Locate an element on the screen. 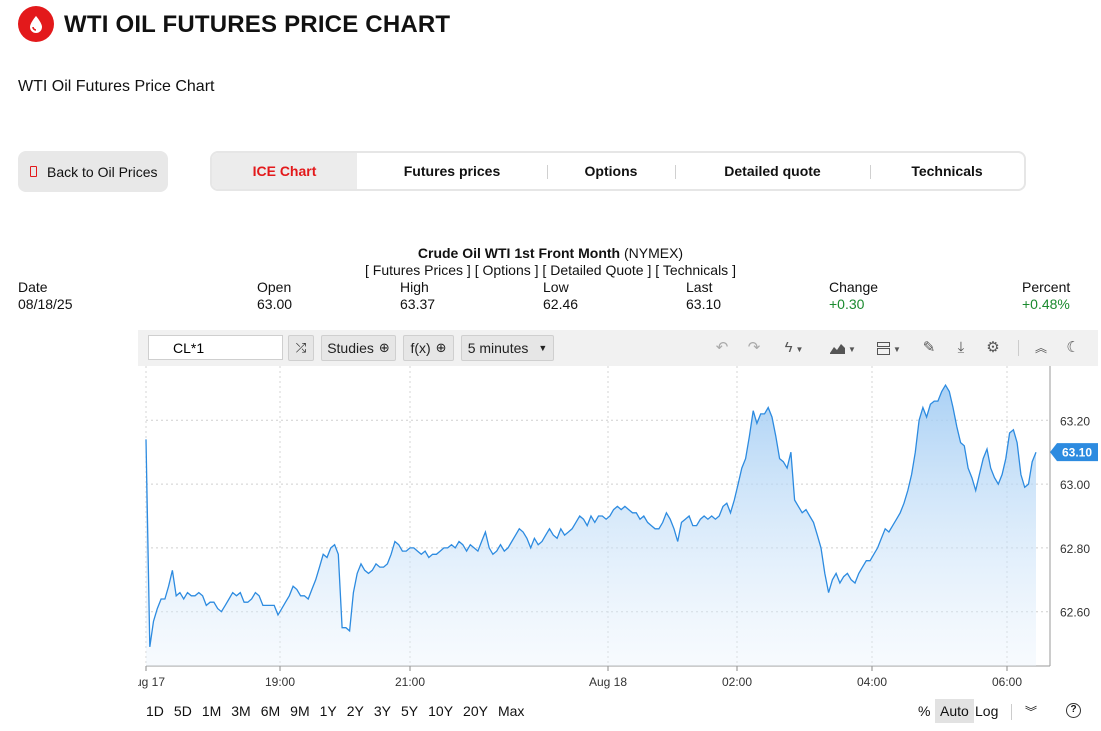 The height and width of the screenshot is (731, 1101). tab-ice-chart: ICE Chart is located at coordinates (284, 171).